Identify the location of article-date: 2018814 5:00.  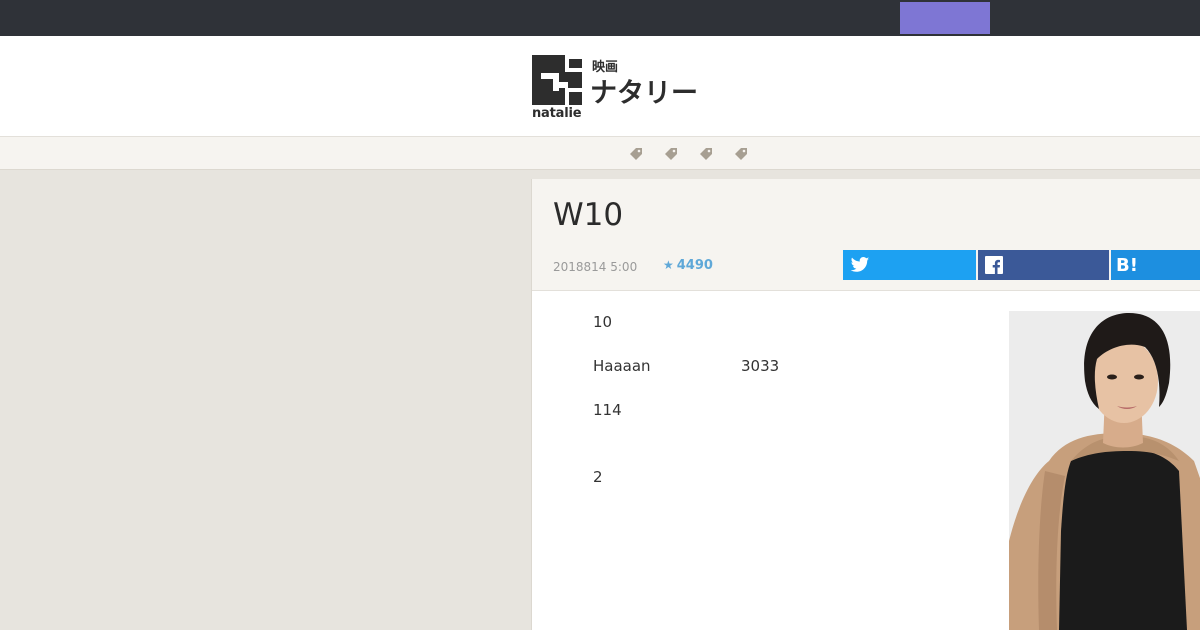
(595, 267).